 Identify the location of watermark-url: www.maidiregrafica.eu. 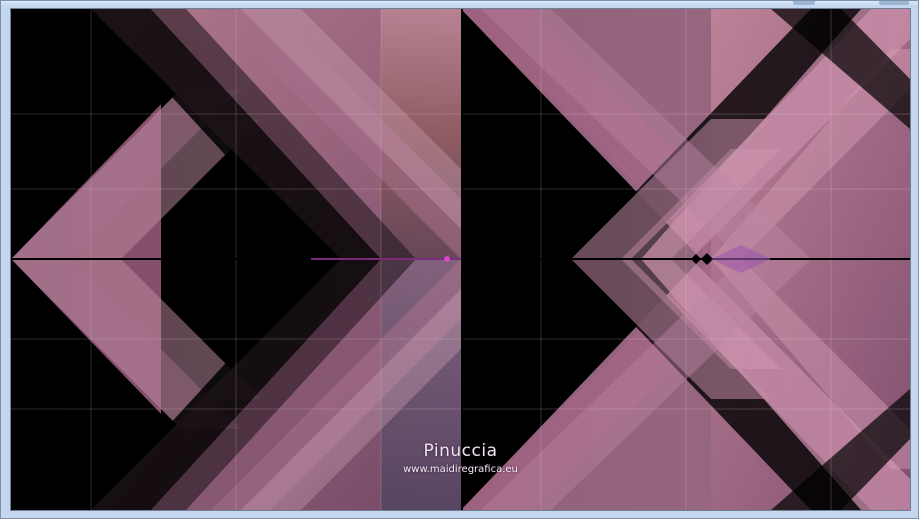
(460, 469).